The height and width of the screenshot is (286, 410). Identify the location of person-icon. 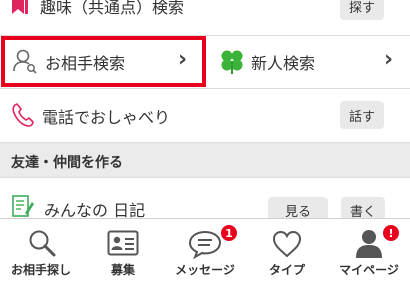
(369, 244).